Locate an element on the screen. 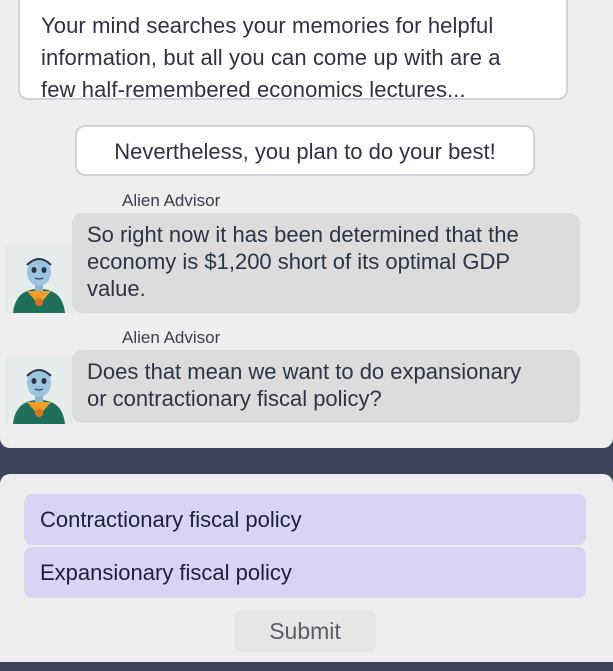 The width and height of the screenshot is (613, 671). choice-expansionary: Expansionary fiscal policy is located at coordinates (305, 572).